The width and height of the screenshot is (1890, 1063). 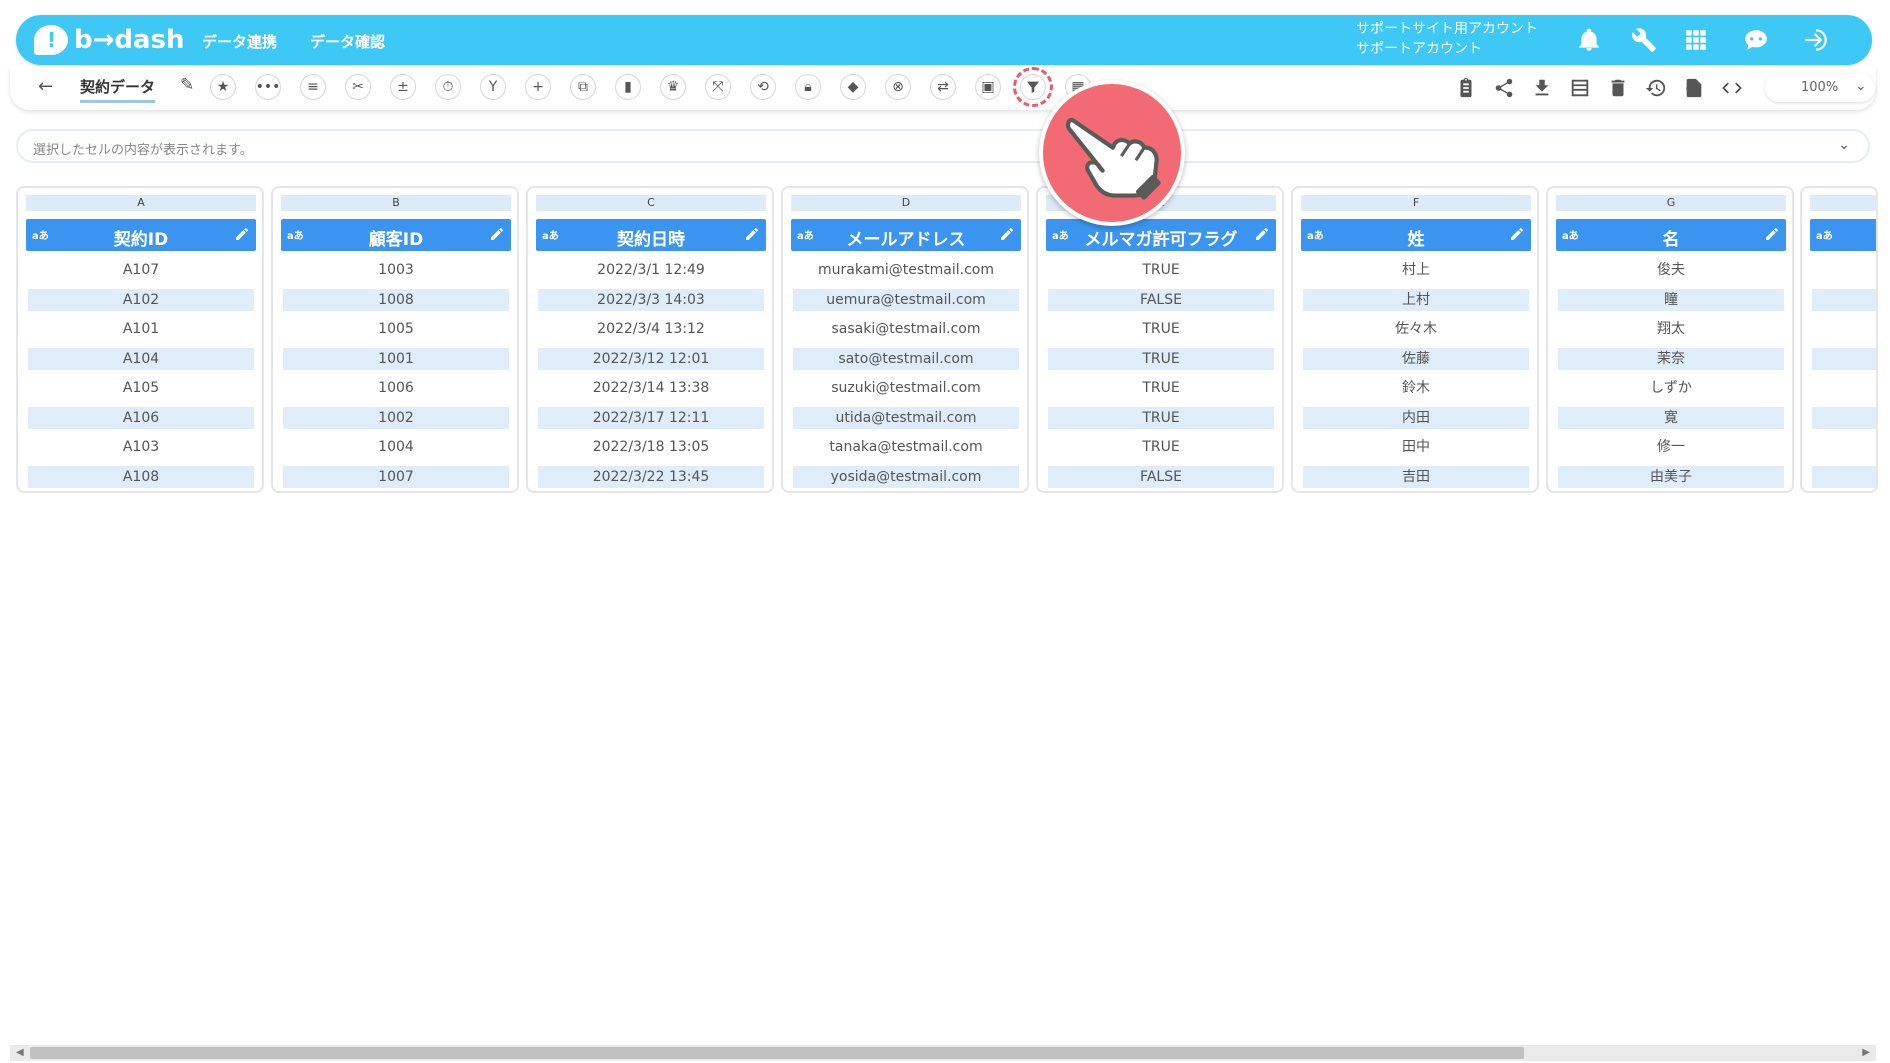 What do you see at coordinates (1416, 299) in the screenshot?
I see `table-cell: 上村` at bounding box center [1416, 299].